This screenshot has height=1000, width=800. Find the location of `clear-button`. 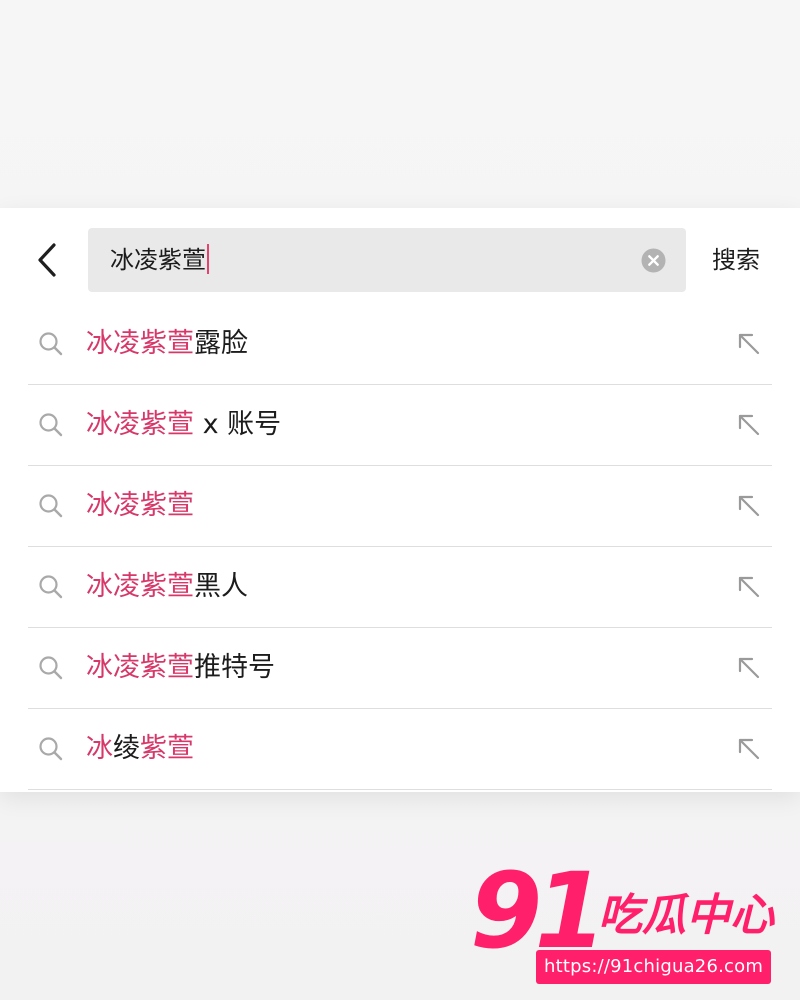

clear-button is located at coordinates (653, 260).